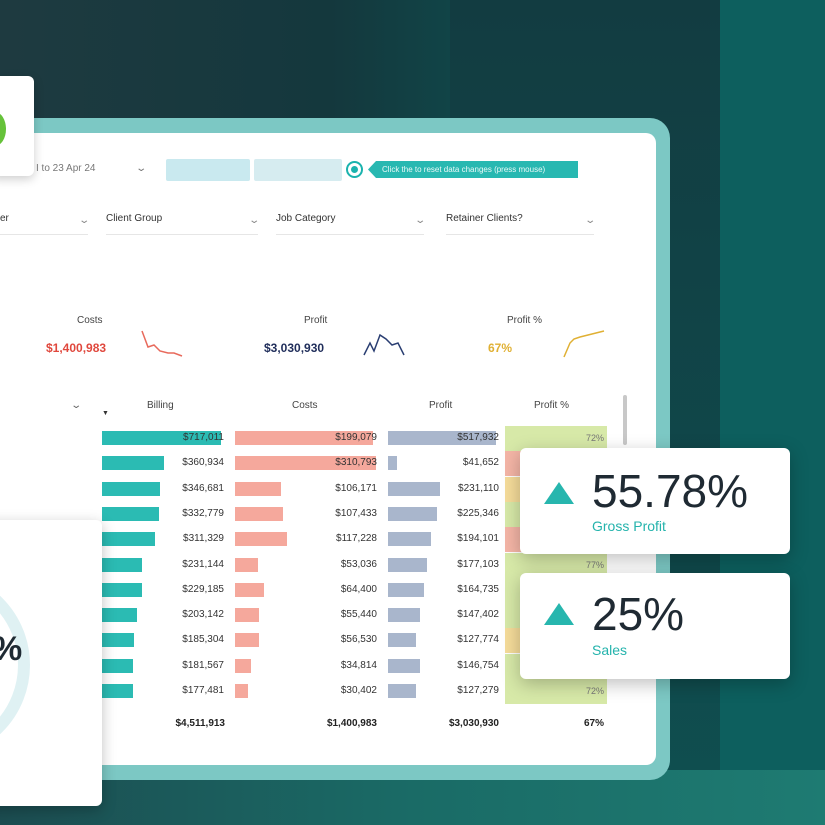 This screenshot has width=825, height=825. Describe the element at coordinates (45, 224) in the screenshot. I see `filter-dropdown-0: er ⌄` at that location.